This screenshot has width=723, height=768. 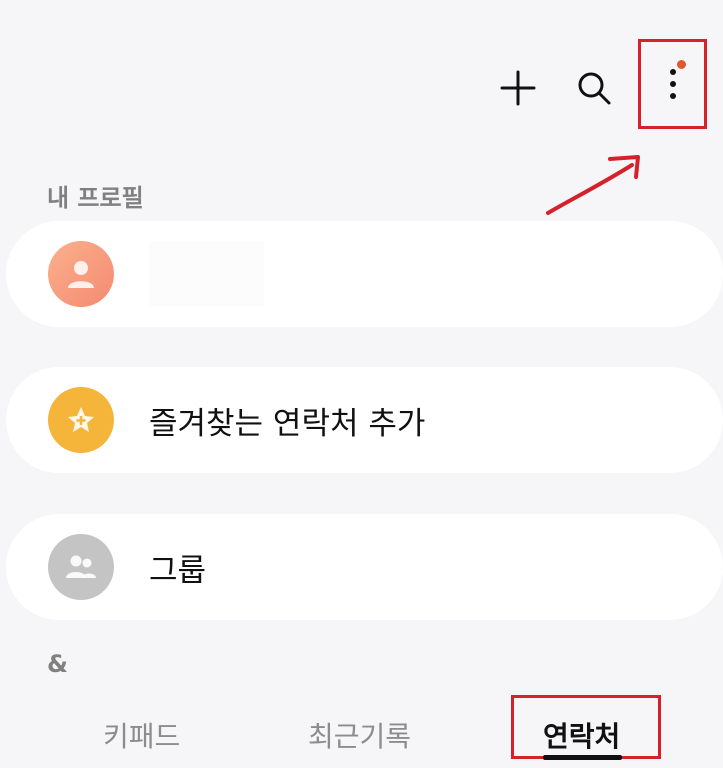 I want to click on index-header: &, so click(x=57, y=664).